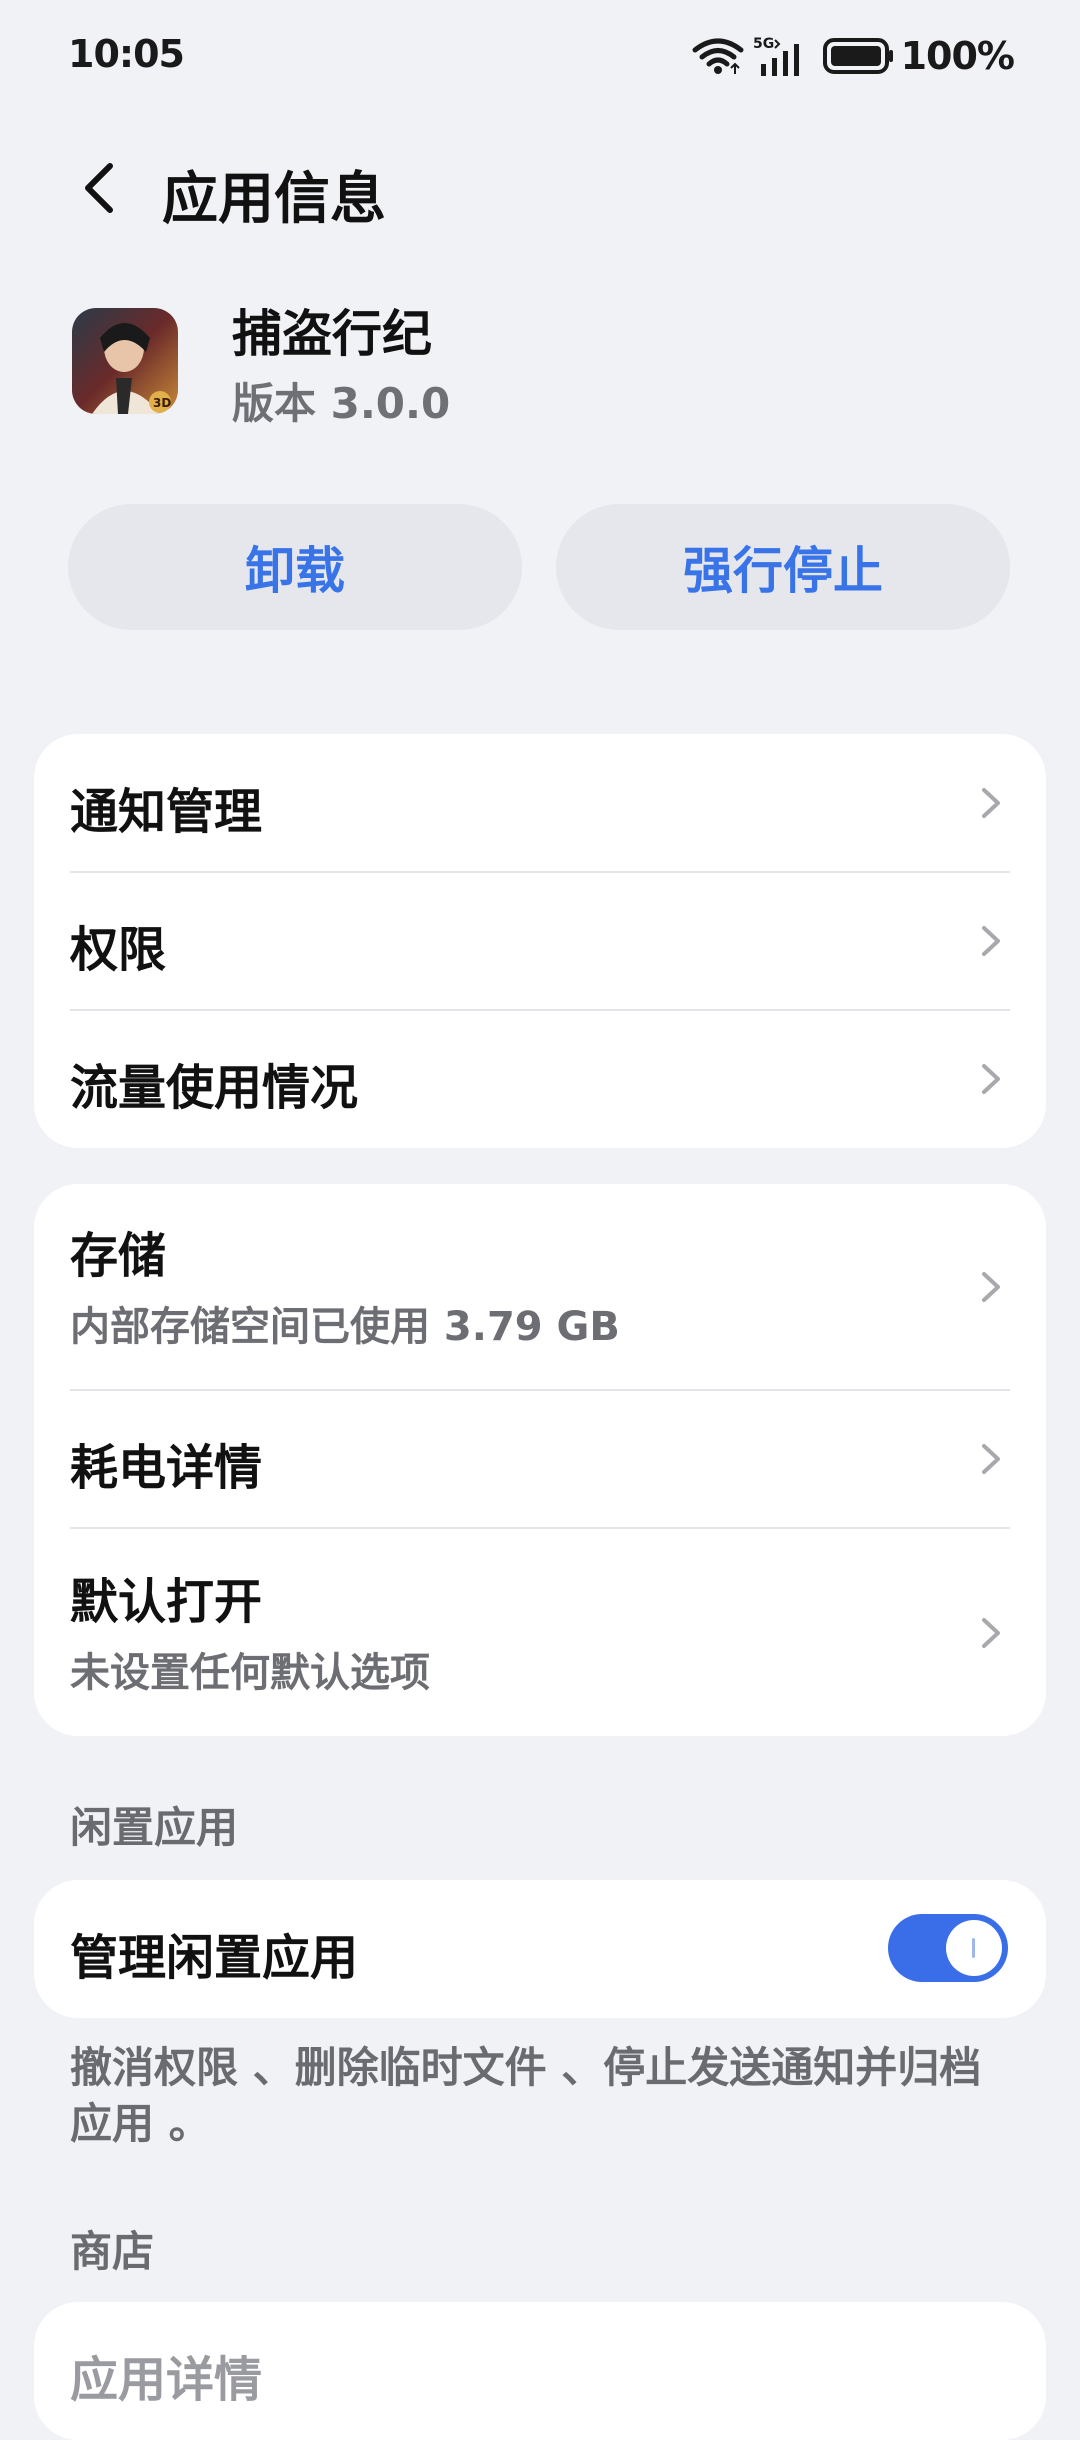  Describe the element at coordinates (154, 1827) in the screenshot. I see `section-header-idle-apps: 闲置应用` at that location.